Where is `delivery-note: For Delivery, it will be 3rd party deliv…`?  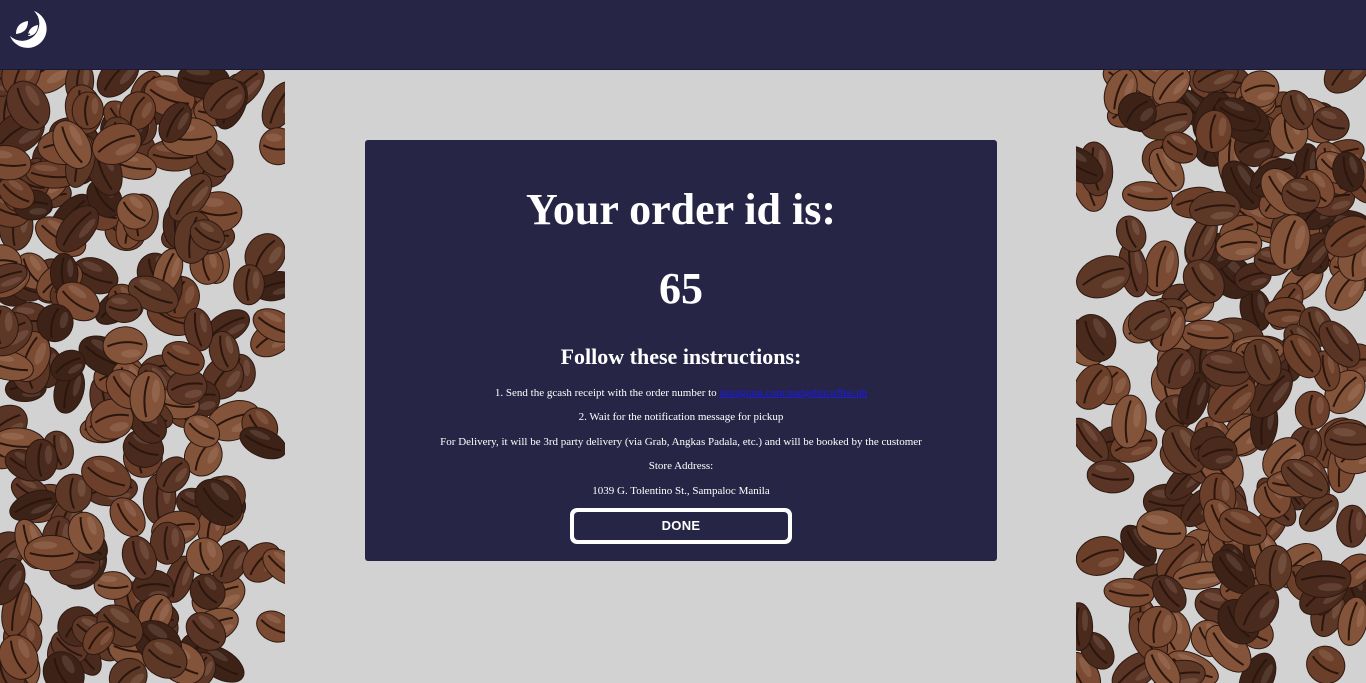 delivery-note: For Delivery, it will be 3rd party deliv… is located at coordinates (681, 442).